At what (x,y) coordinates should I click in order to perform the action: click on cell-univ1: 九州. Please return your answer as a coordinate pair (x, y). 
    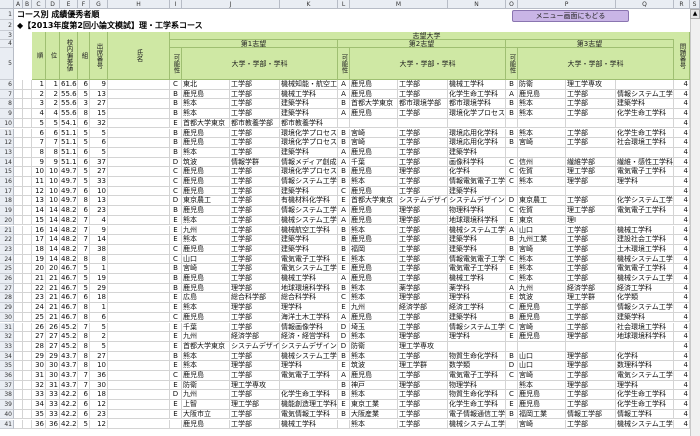
    Looking at the image, I should click on (206, 337).